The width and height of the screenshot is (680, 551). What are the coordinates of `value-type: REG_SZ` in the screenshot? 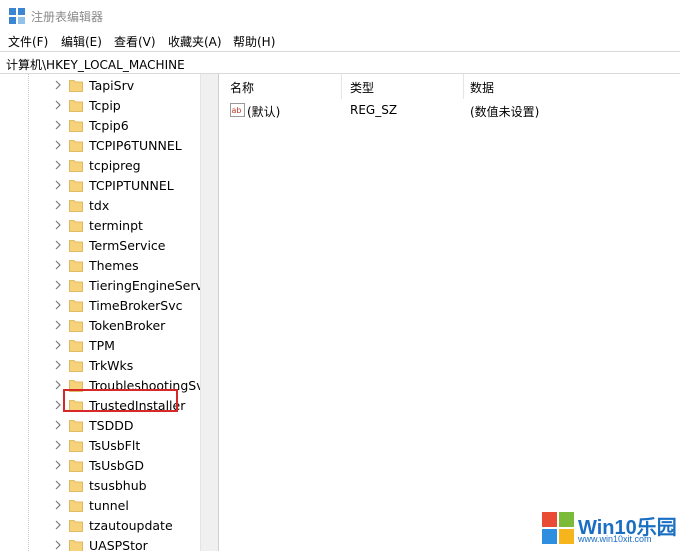 It's located at (374, 110).